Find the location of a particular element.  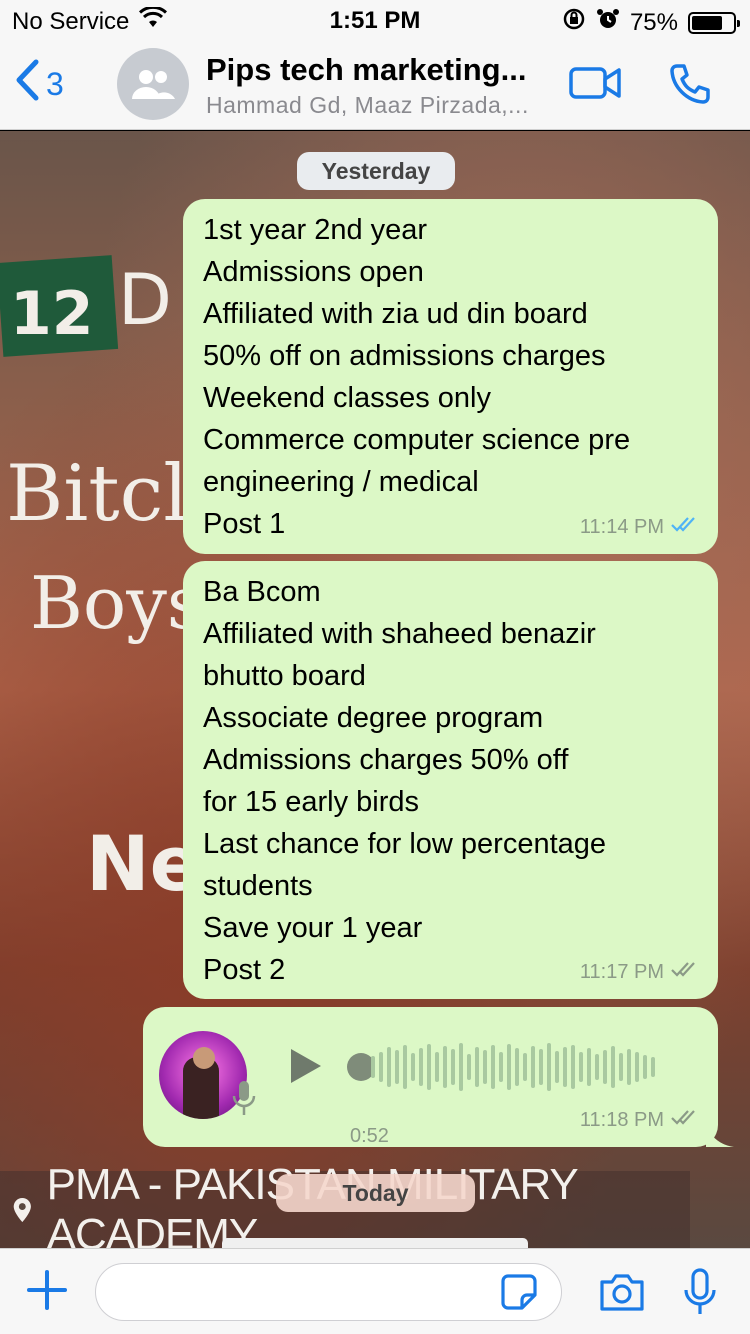

plus-icon is located at coordinates (47, 1292).